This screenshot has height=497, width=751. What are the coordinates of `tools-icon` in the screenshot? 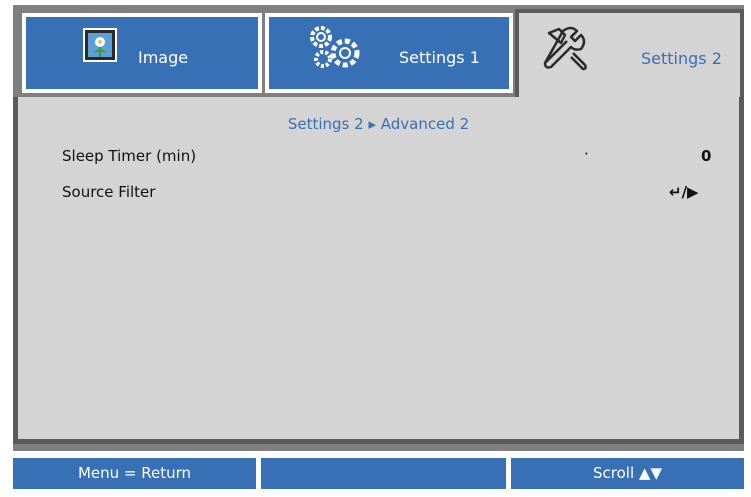 It's located at (565, 49).